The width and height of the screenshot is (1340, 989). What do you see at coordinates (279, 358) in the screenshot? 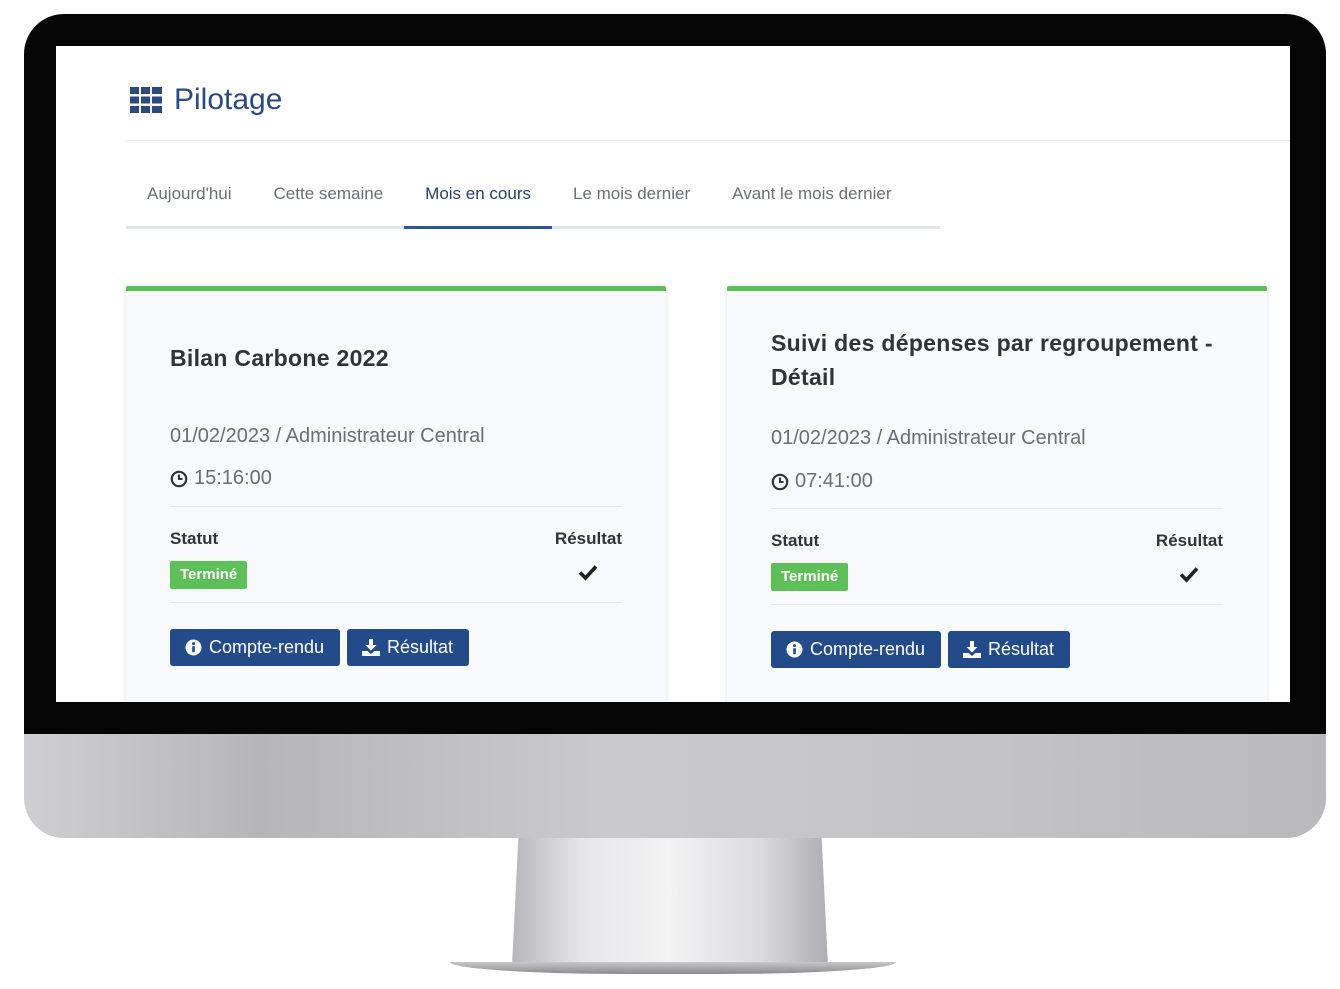
I see `card-title: Bilan Carbone 2022` at bounding box center [279, 358].